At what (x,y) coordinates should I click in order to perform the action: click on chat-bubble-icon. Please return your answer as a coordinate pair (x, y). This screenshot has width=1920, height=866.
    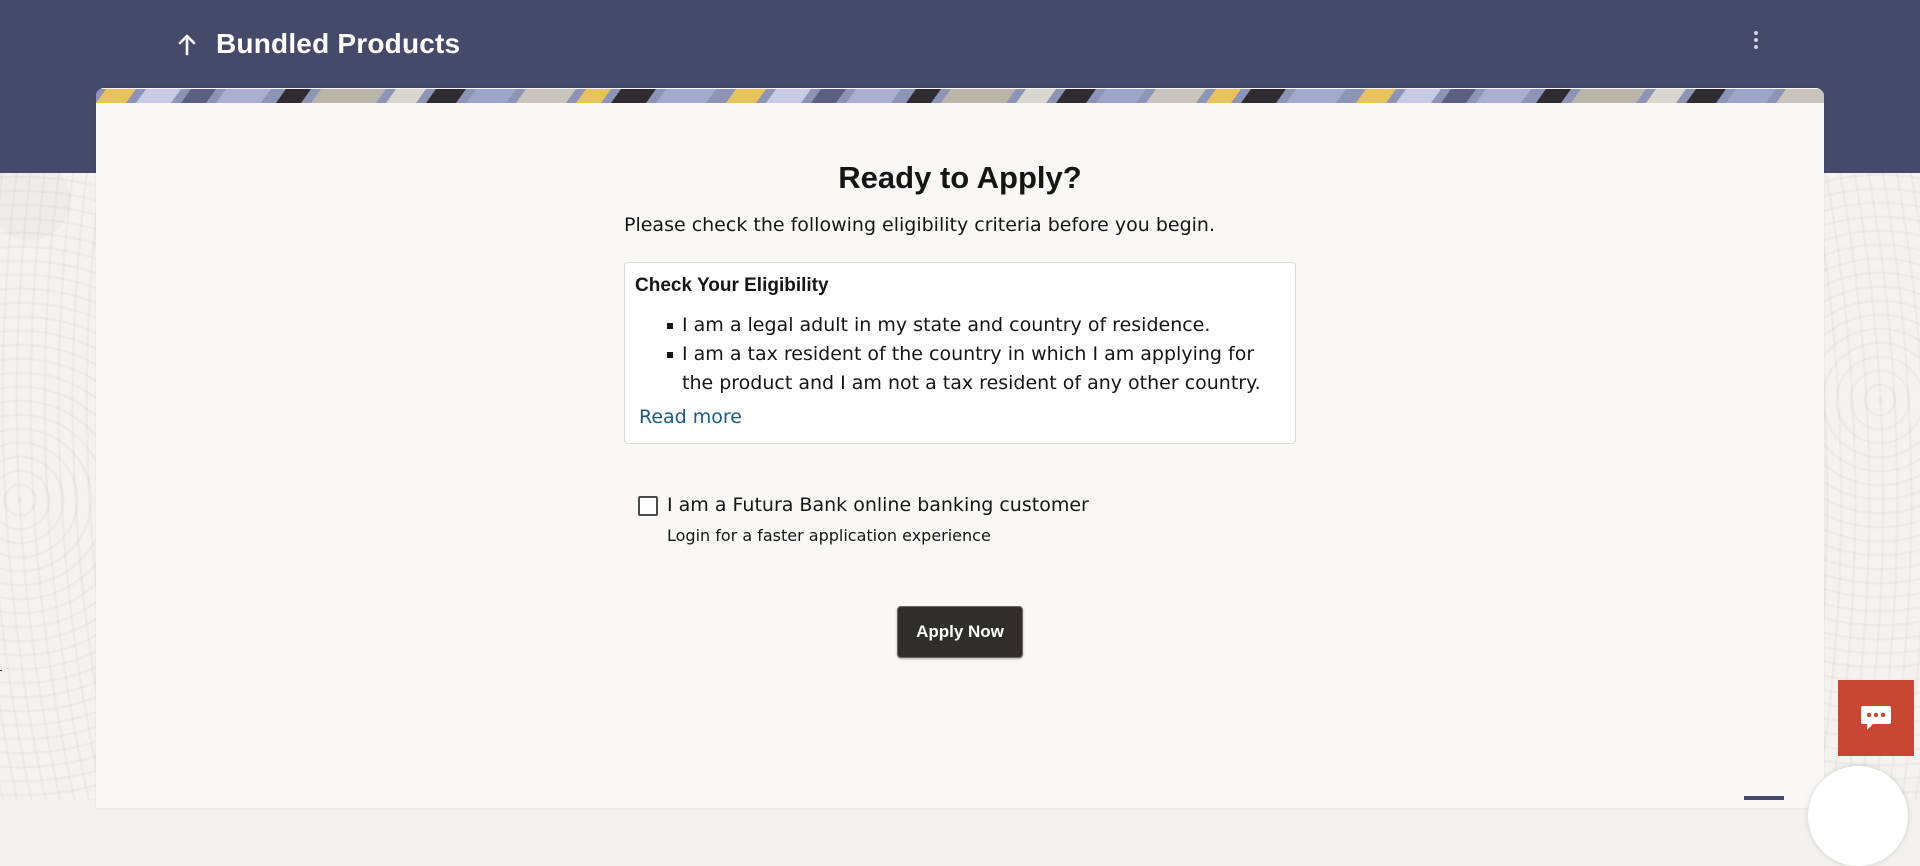
    Looking at the image, I should click on (1876, 718).